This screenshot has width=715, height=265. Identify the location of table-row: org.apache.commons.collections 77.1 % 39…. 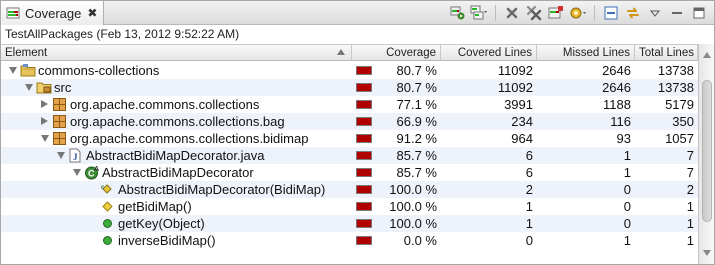
(349, 104).